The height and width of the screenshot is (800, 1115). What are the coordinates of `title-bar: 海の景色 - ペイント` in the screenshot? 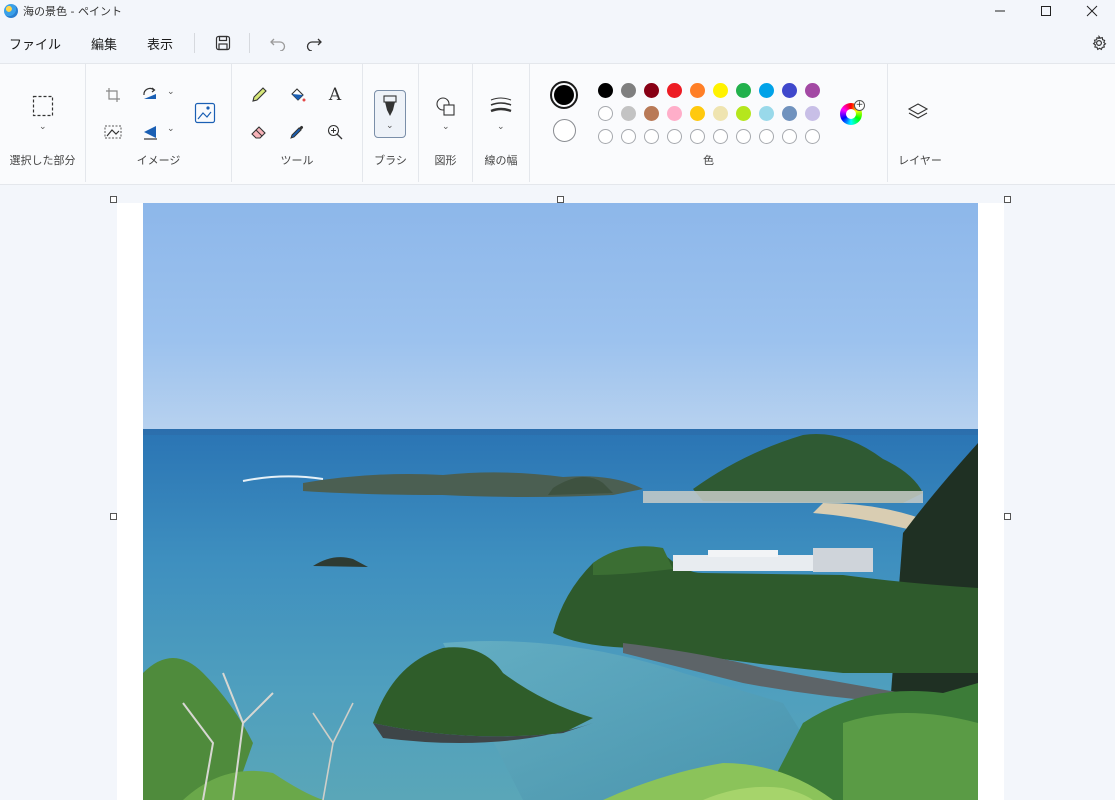 It's located at (557, 11).